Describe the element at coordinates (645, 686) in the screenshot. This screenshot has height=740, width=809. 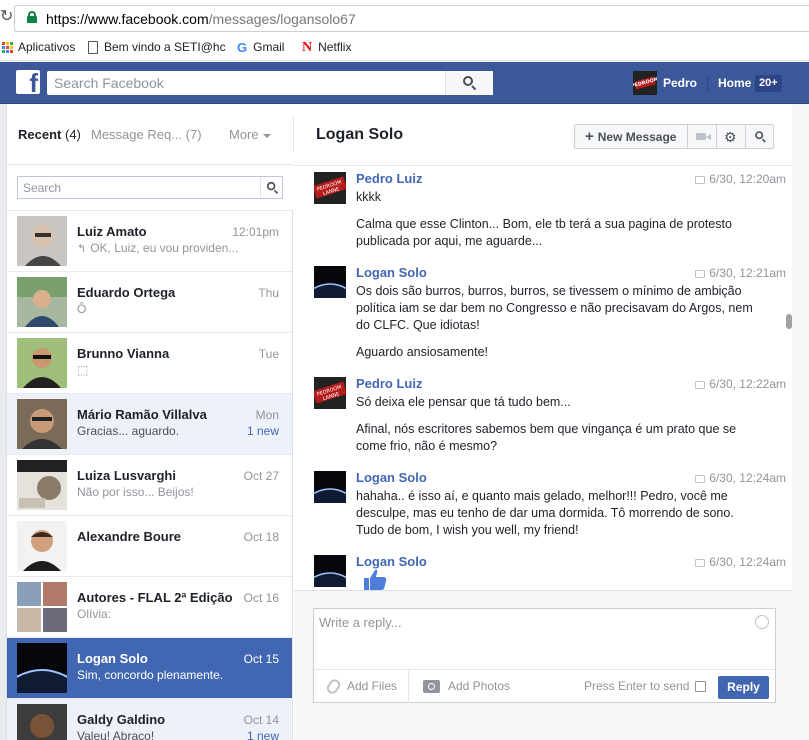
I see `press-enter-toggle: Press Enter to send` at that location.